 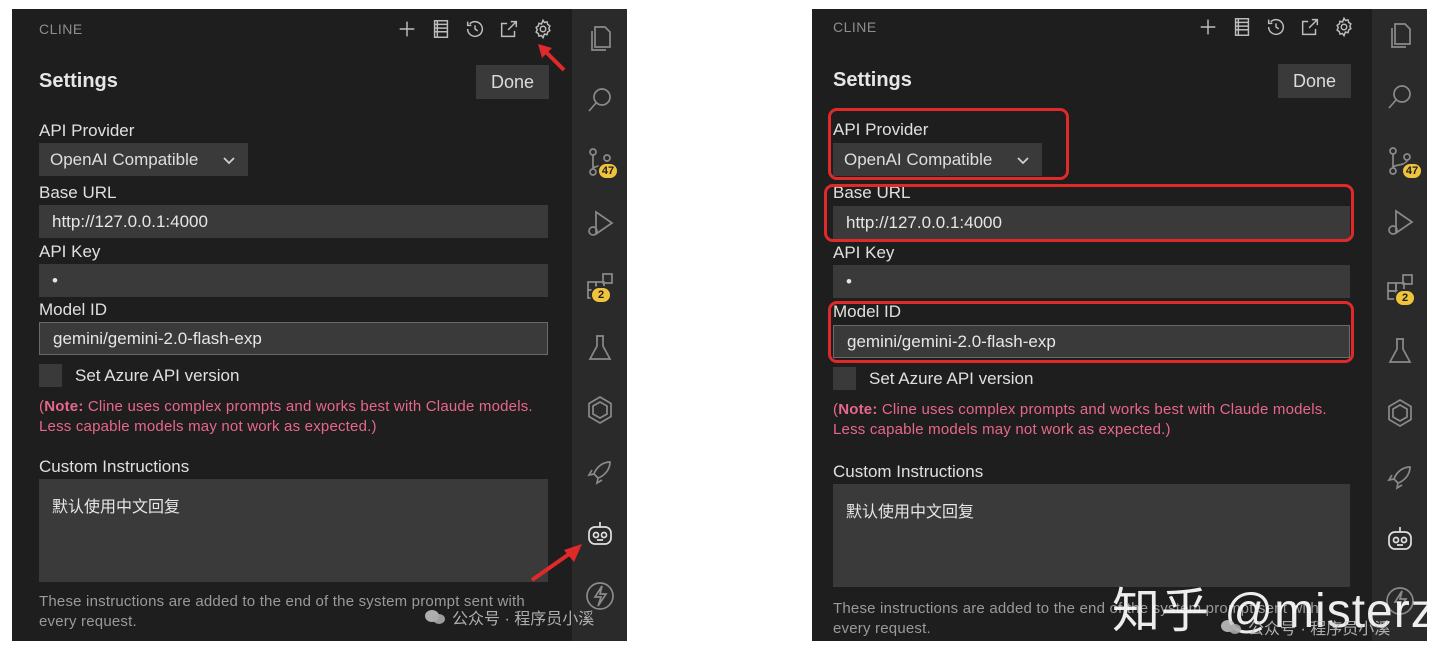 What do you see at coordinates (293, 530) in the screenshot?
I see `custom-instructions-textarea: 默认使用中文回复` at bounding box center [293, 530].